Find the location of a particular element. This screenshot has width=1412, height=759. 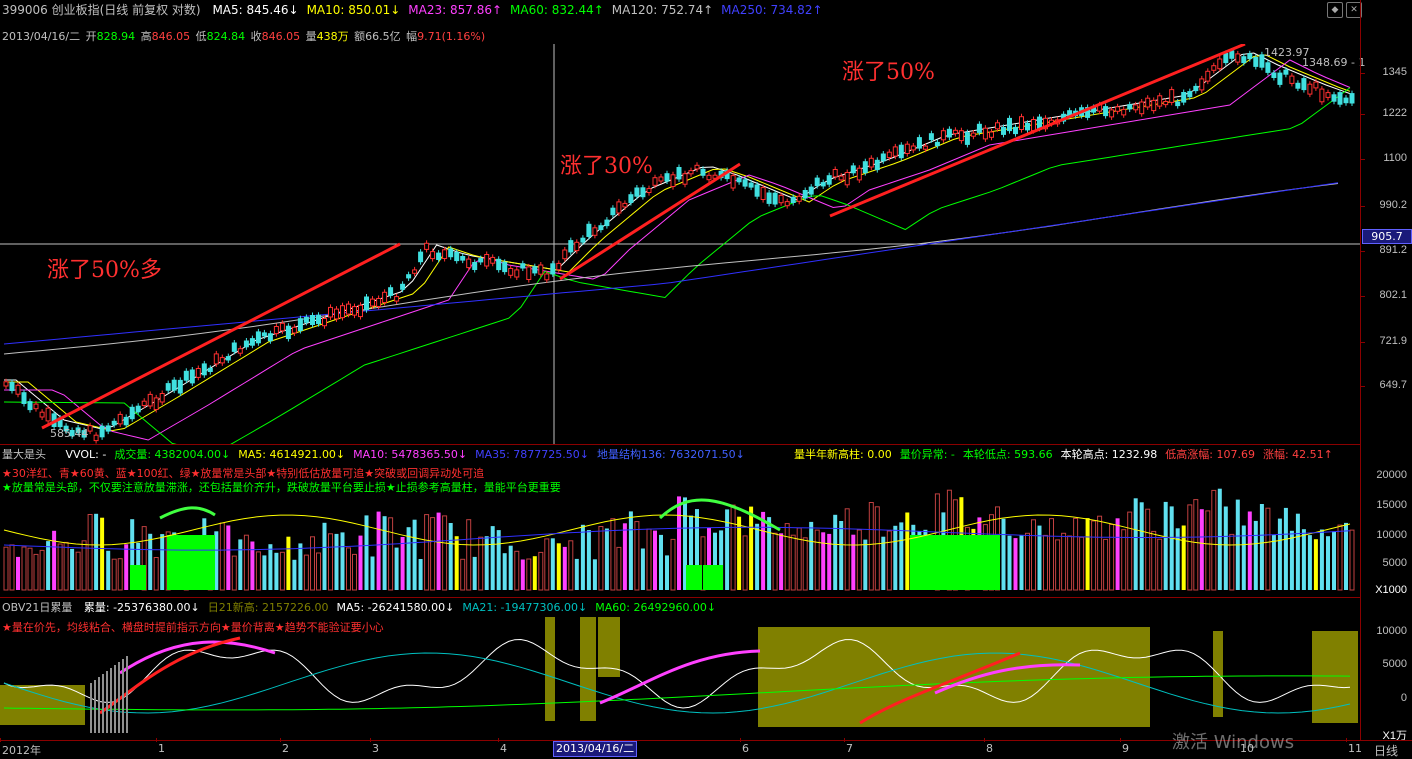

obv-block is located at coordinates (588, 669).